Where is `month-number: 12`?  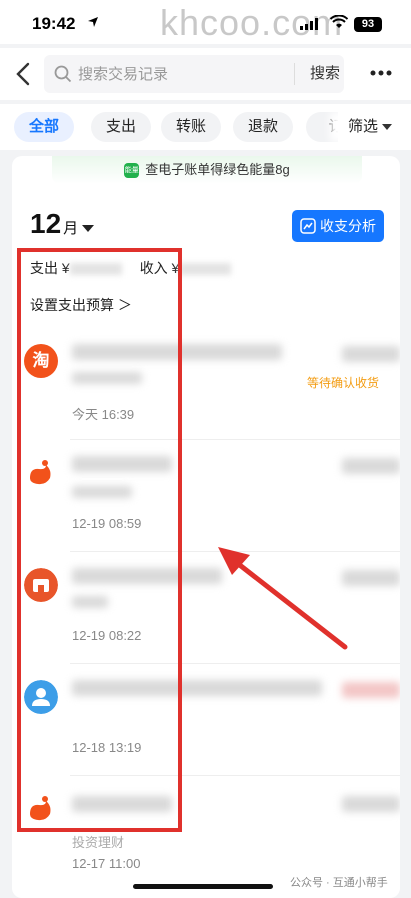 month-number: 12 is located at coordinates (46, 223).